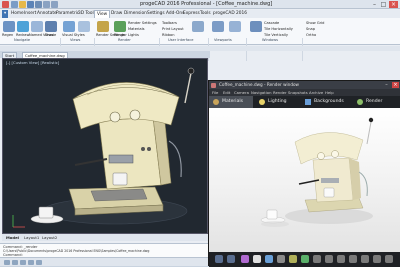 This screenshot has height=267, width=400. What do you see at coordinates (175, 14) in the screenshot?
I see `tab-add-ons: Add-Ons` at bounding box center [175, 14].